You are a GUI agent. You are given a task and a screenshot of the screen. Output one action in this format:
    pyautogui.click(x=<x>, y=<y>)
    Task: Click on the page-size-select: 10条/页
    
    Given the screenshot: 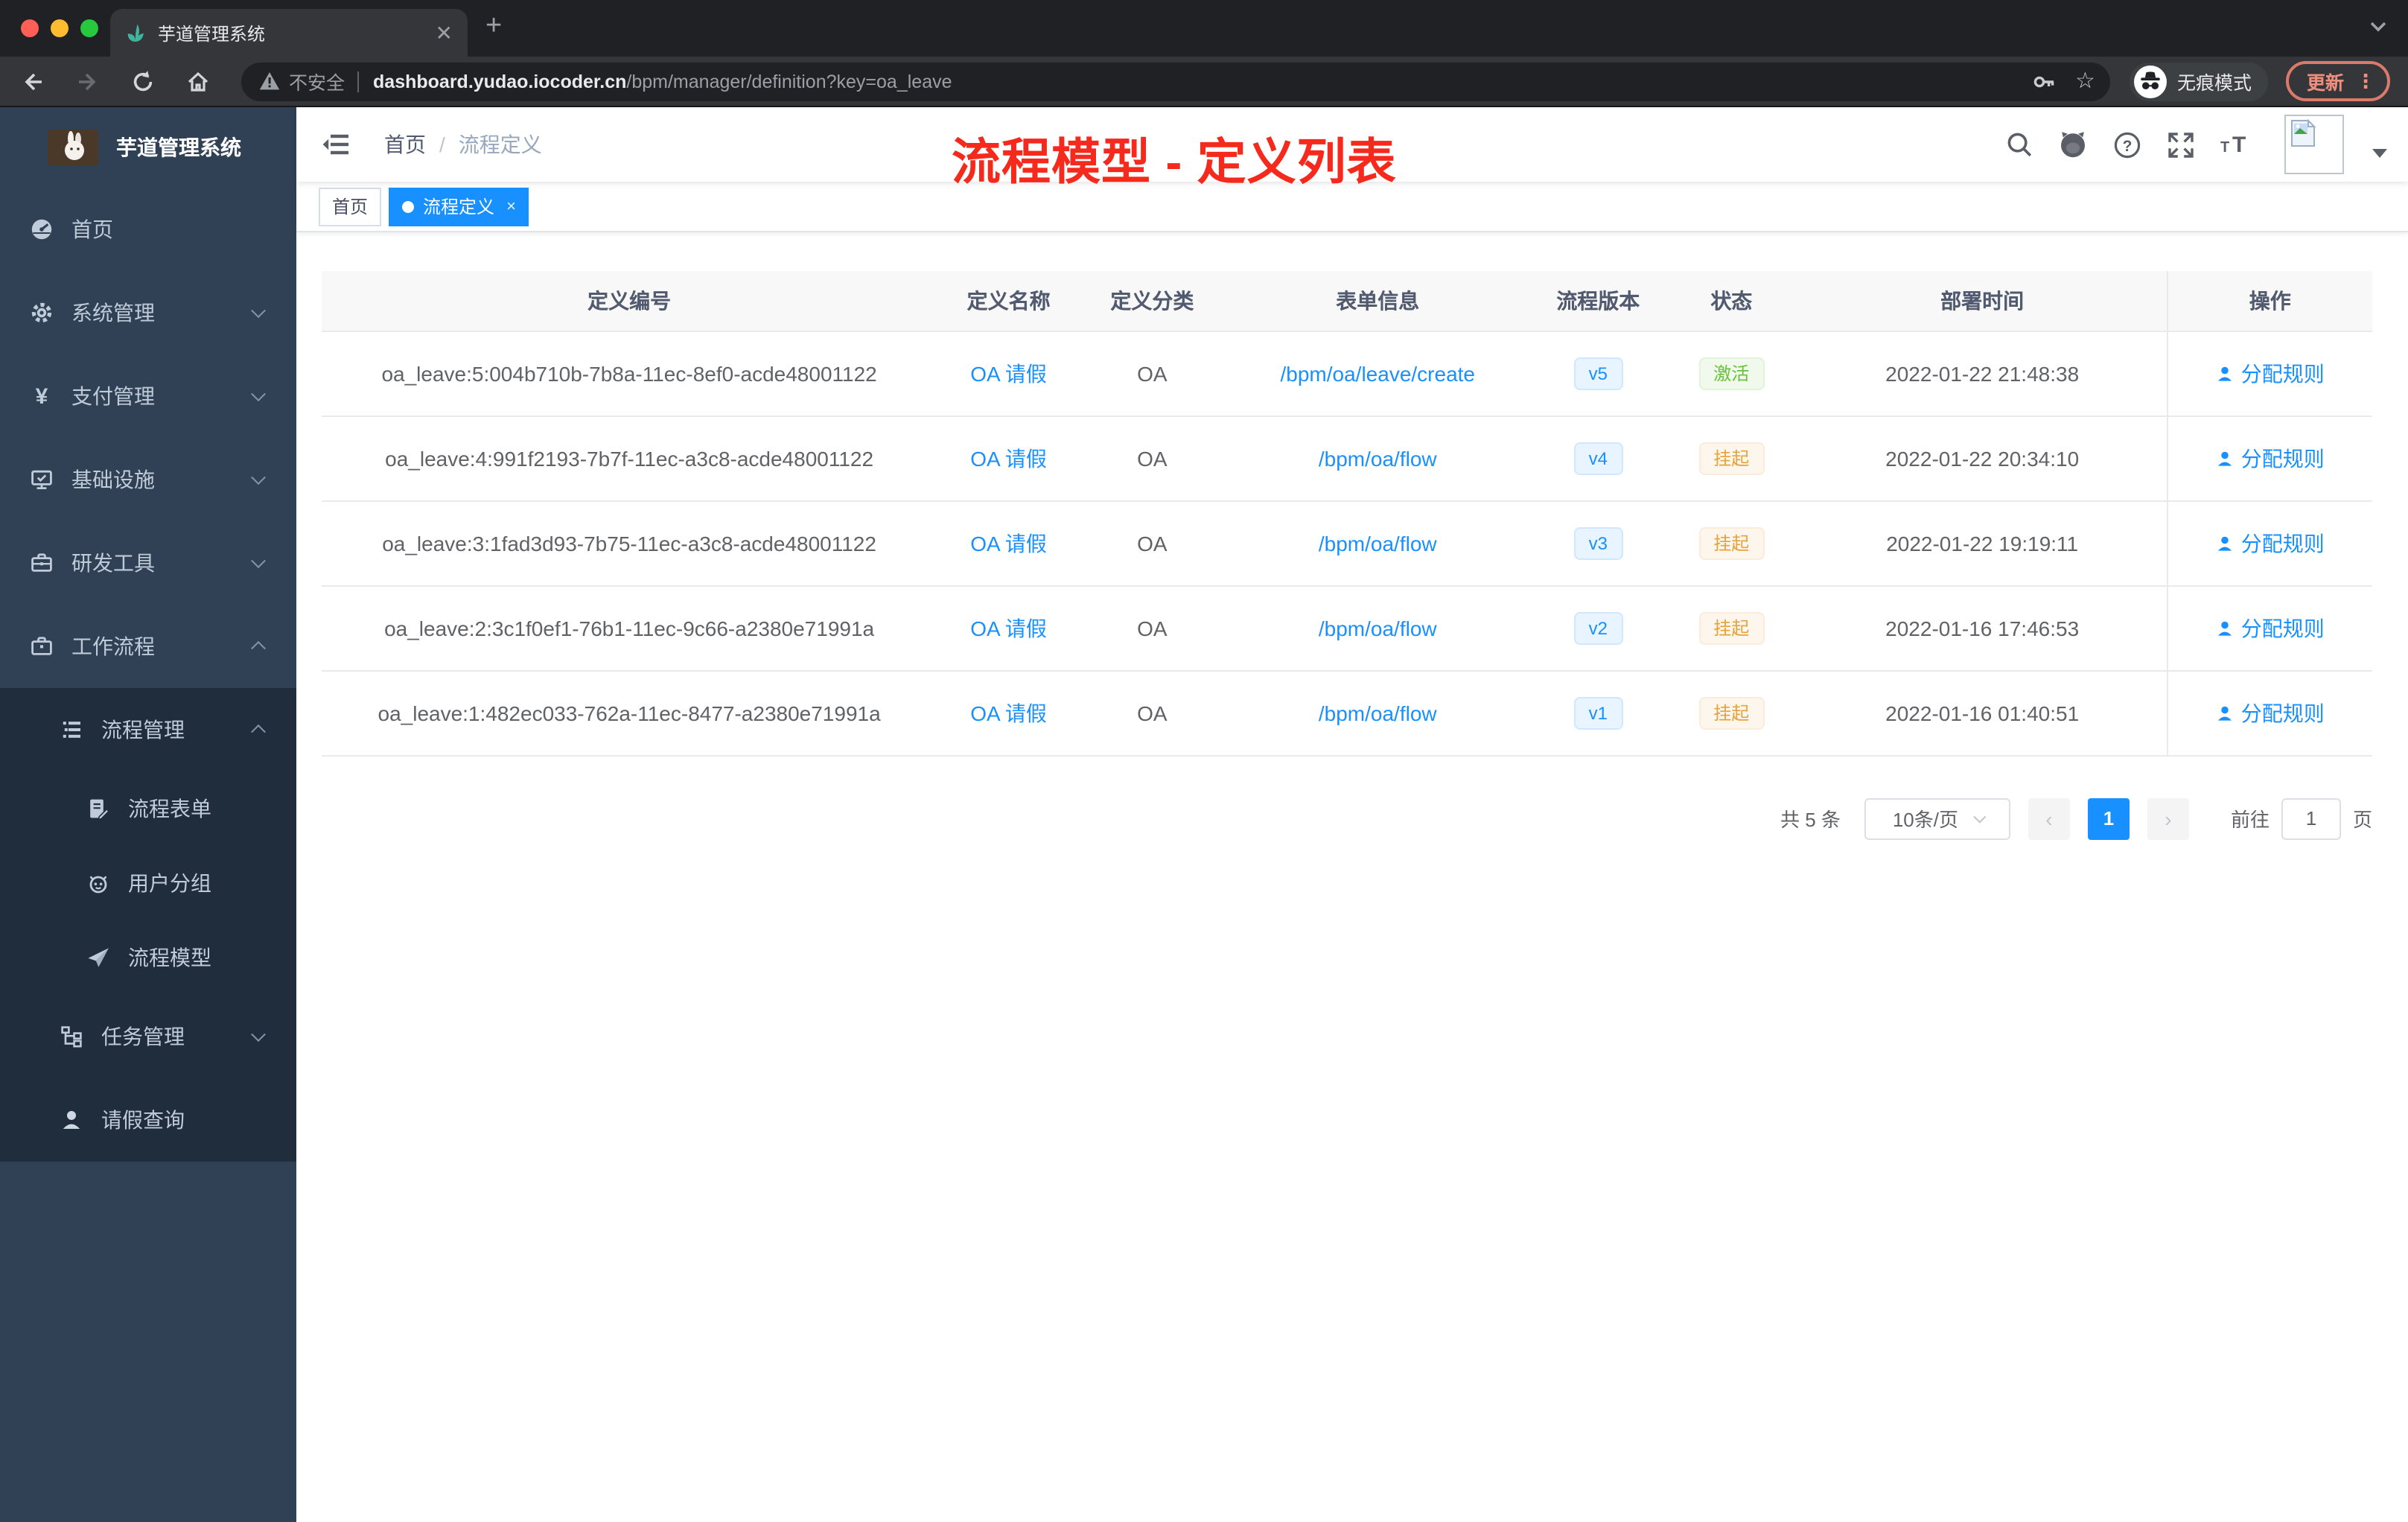 What is the action you would take?
    pyautogui.click(x=1937, y=818)
    